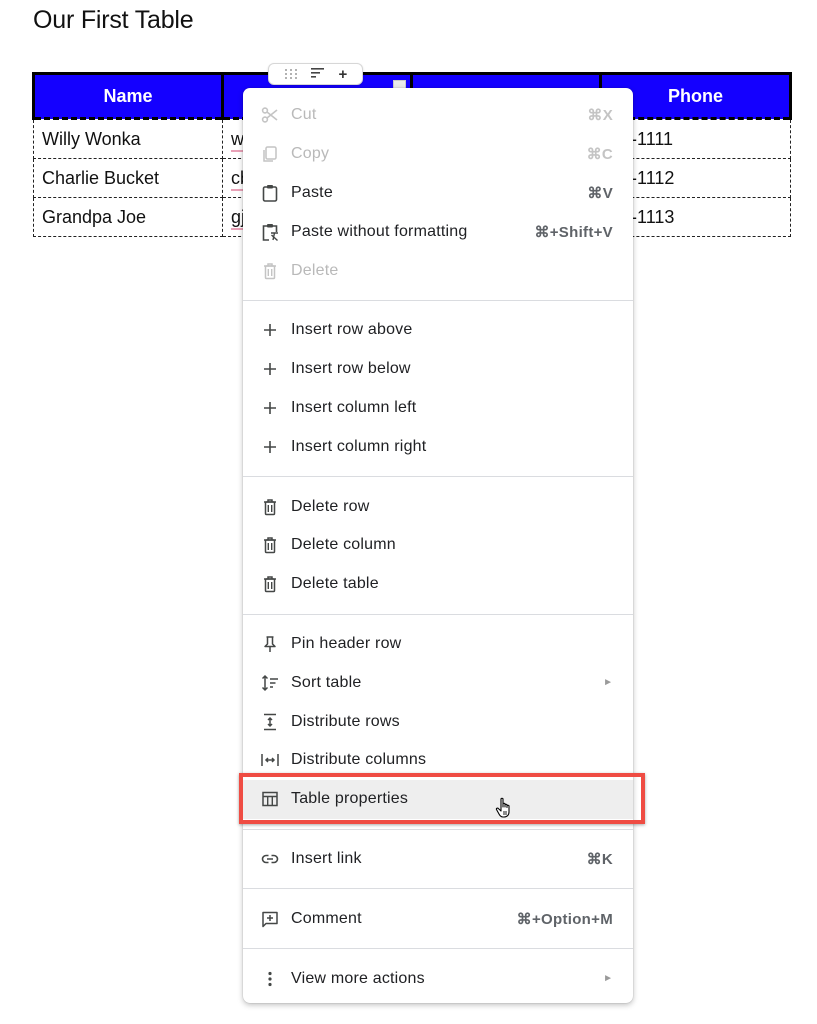 The width and height of the screenshot is (817, 1024). What do you see at coordinates (270, 859) in the screenshot?
I see `link-icon` at bounding box center [270, 859].